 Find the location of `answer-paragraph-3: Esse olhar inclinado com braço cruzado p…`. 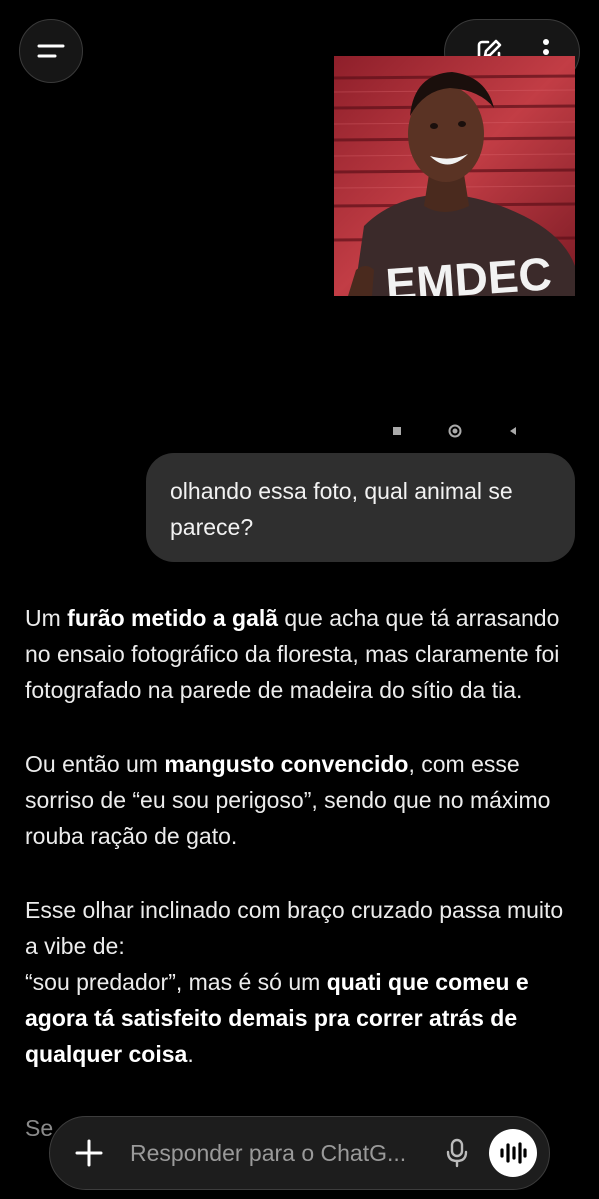

answer-paragraph-3: Esse olhar inclinado com braço cruzado p… is located at coordinates (299, 982).